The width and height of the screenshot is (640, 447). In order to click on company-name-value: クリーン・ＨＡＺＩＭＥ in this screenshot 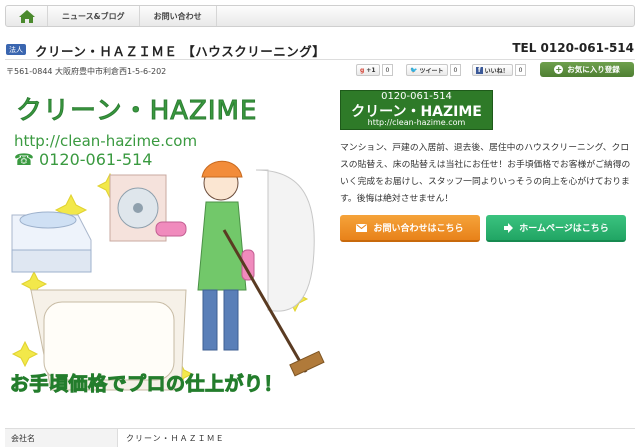, I will do `click(175, 438)`.